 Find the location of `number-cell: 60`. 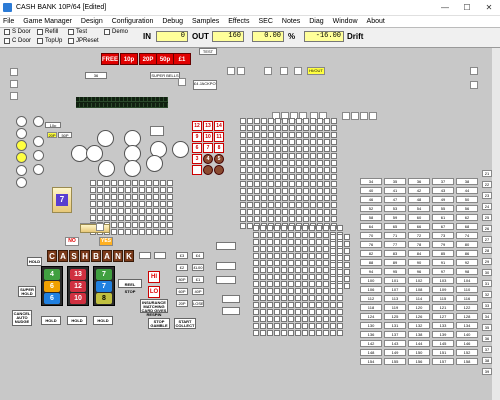

number-cell: 60 is located at coordinates (419, 217).